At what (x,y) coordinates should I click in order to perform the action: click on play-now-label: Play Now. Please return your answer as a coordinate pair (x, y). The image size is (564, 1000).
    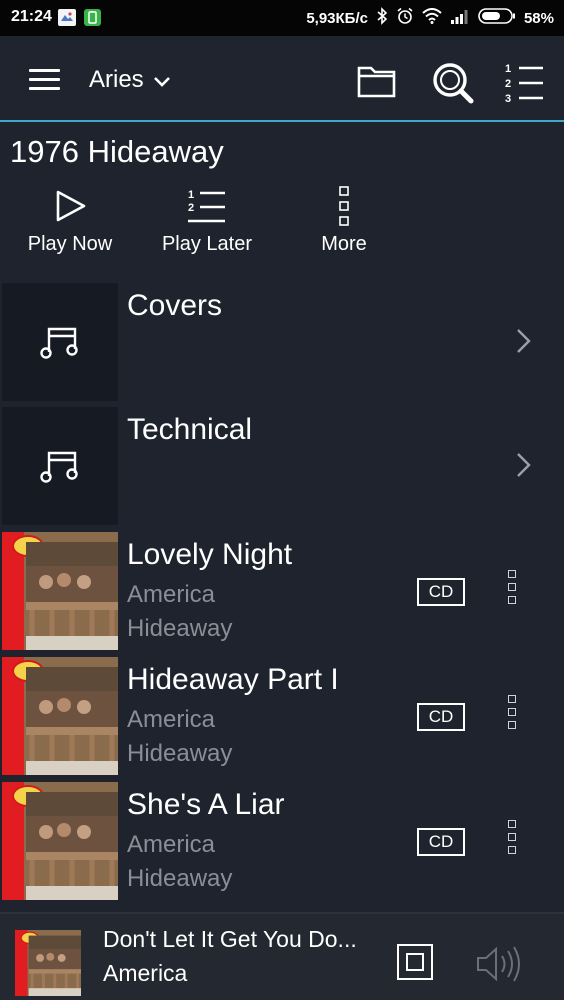
    Looking at the image, I should click on (70, 244).